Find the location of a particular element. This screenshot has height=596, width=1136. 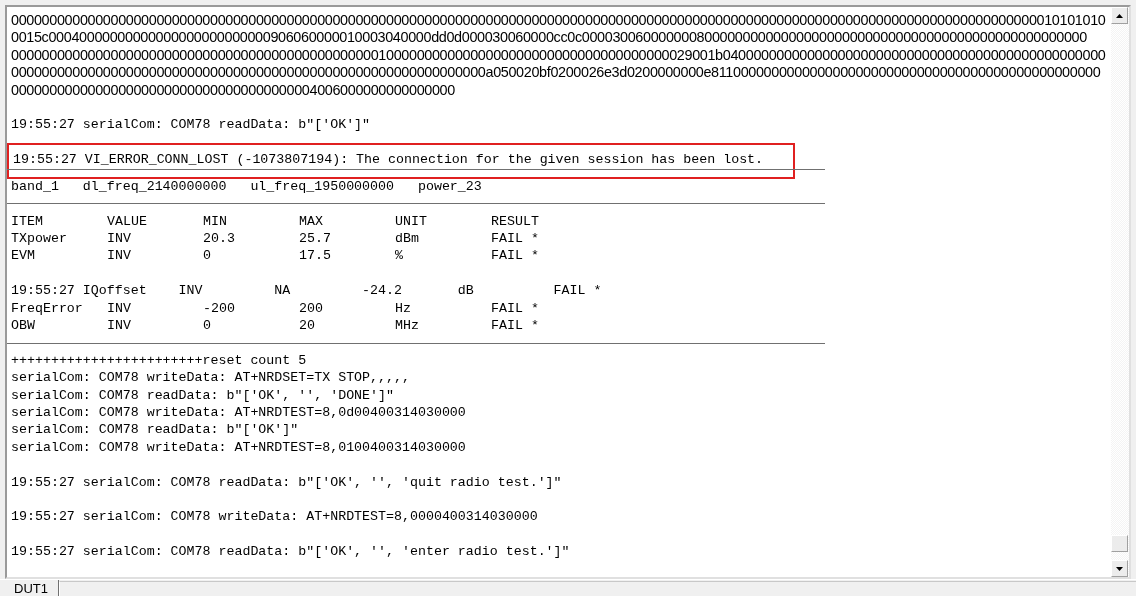

table-cell-text: ITEM is located at coordinates (27, 221).